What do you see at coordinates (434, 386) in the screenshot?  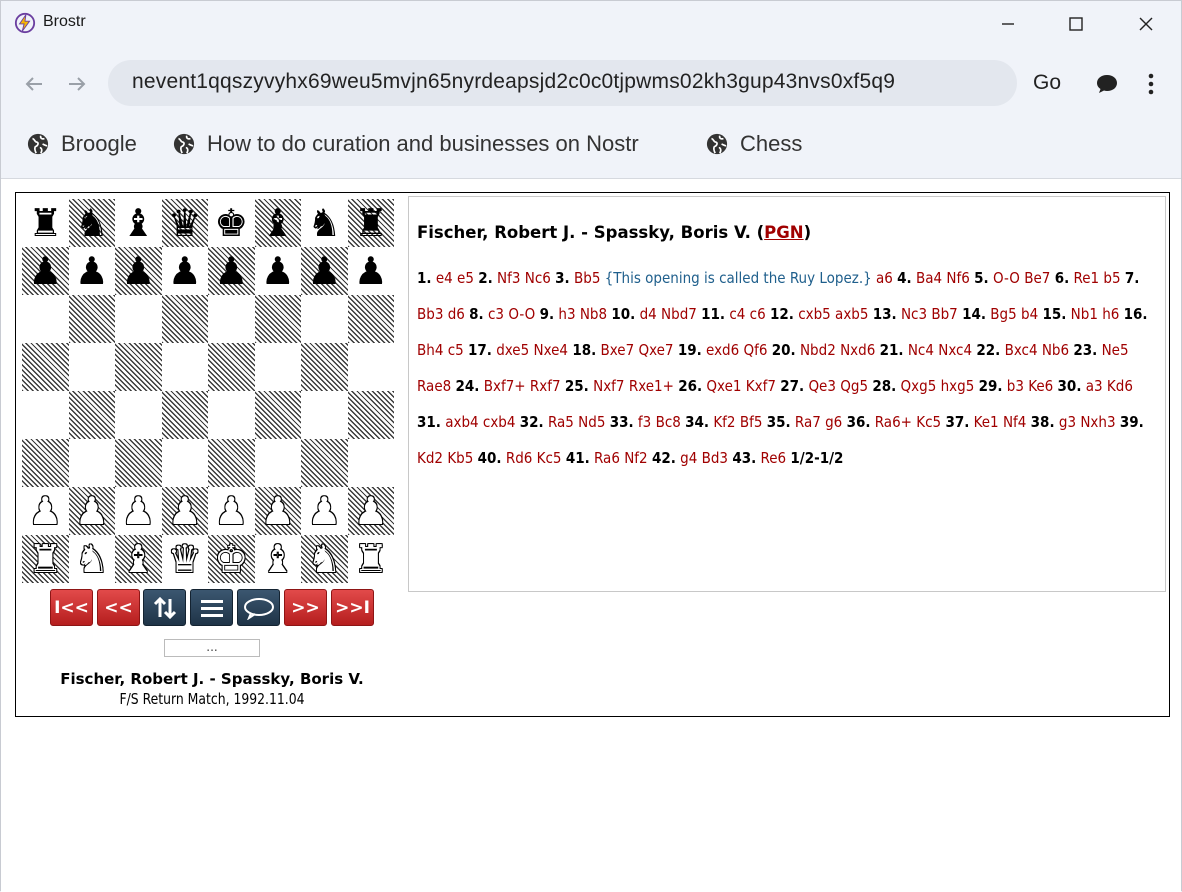 I see `move: Rae8` at bounding box center [434, 386].